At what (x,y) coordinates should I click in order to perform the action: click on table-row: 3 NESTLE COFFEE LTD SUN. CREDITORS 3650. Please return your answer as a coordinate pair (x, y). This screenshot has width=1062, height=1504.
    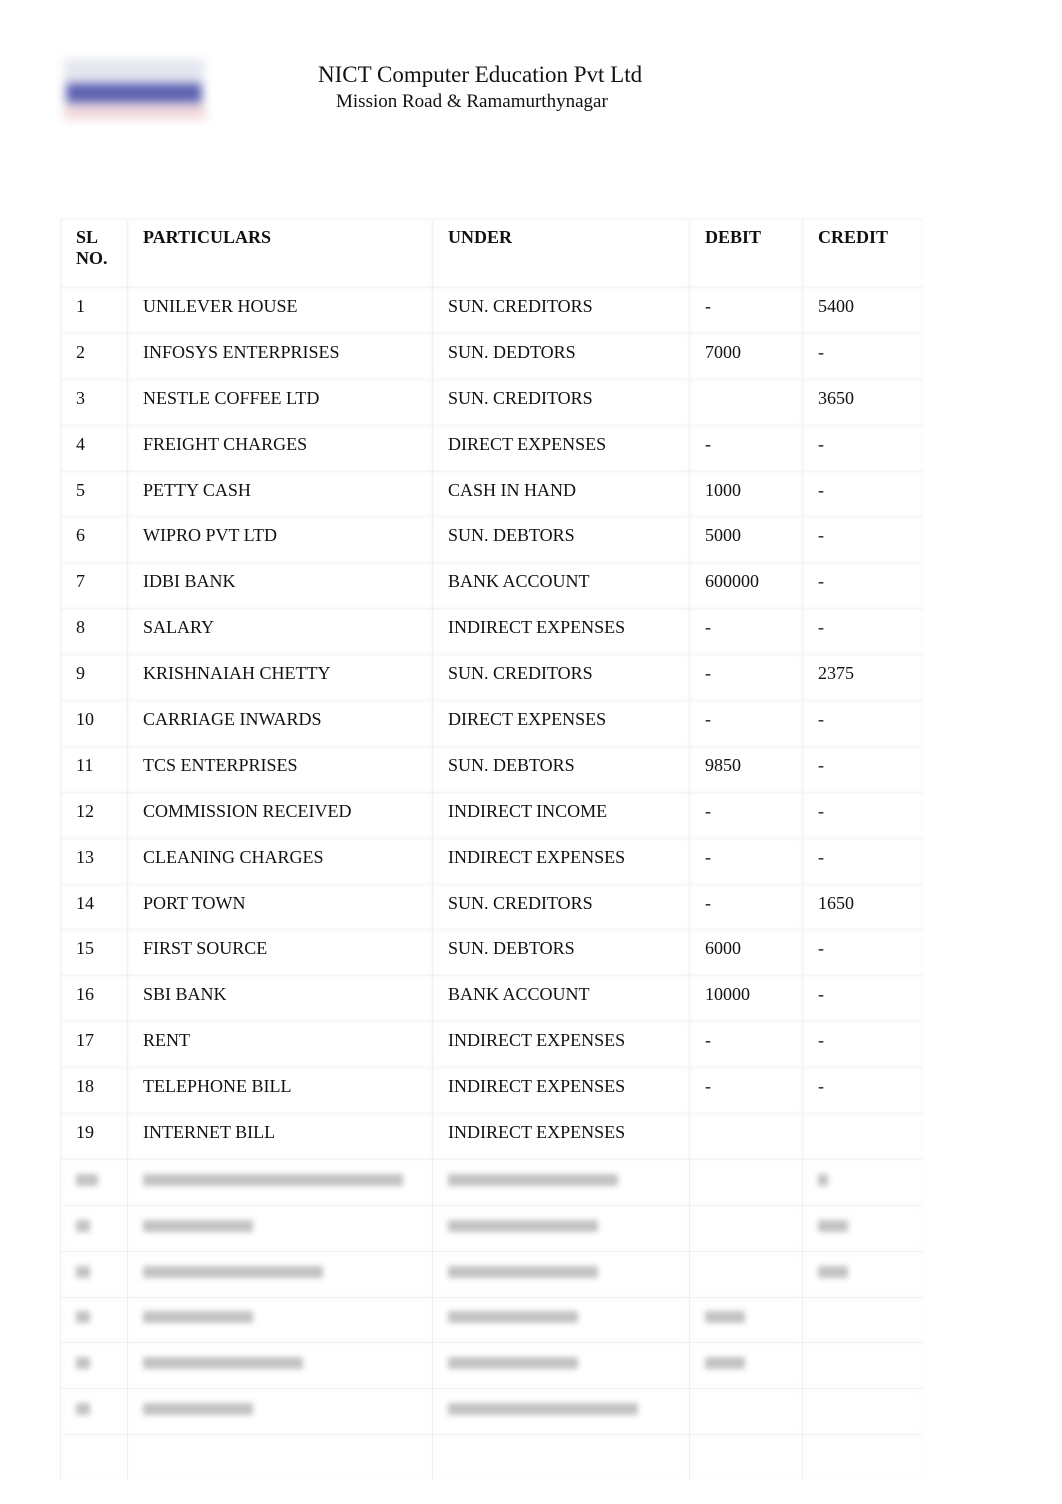
    Looking at the image, I should click on (491, 402).